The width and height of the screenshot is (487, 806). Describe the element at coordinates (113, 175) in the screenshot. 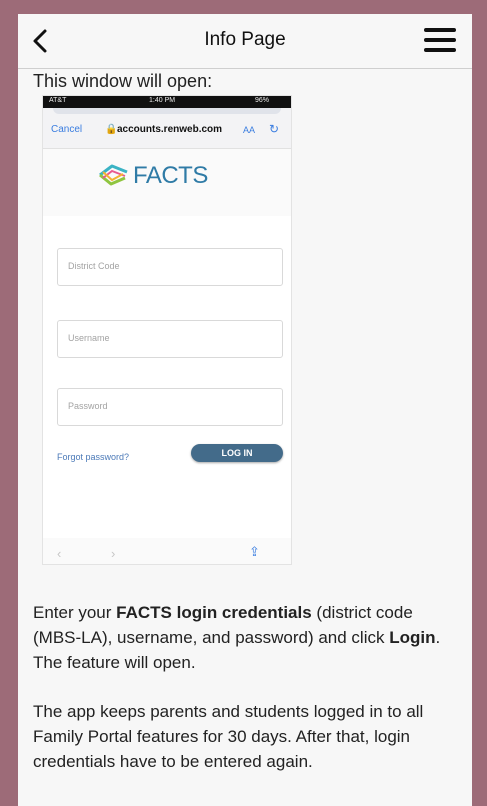

I see `facts-logo-icon` at that location.